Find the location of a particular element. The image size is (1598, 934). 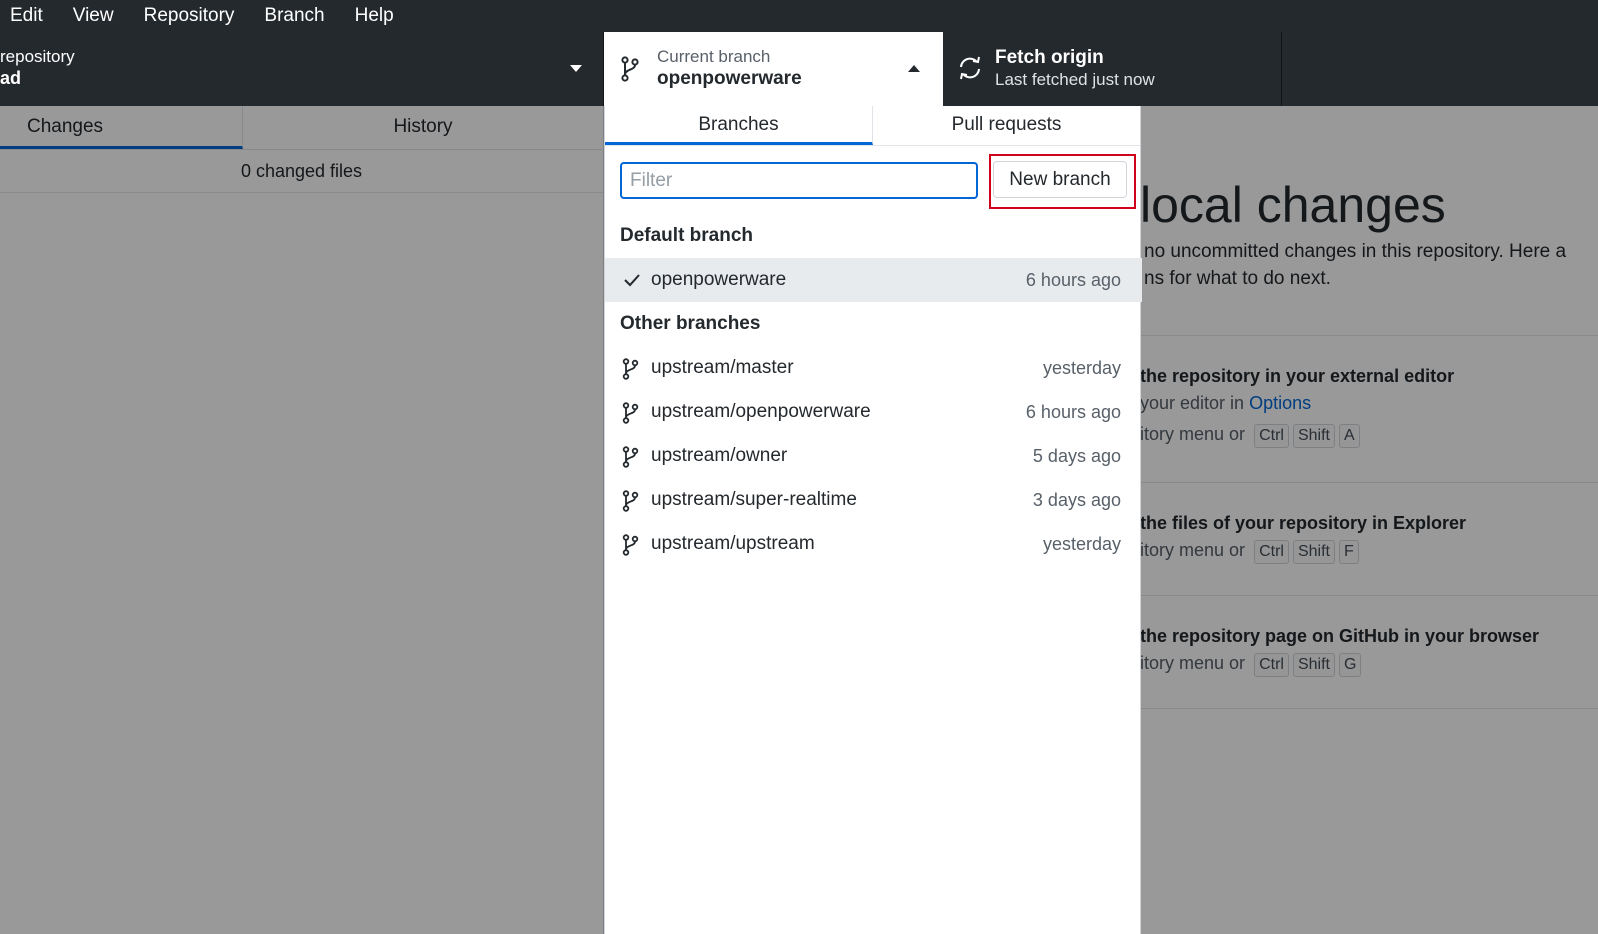

branch-name: upstream/super-realtime is located at coordinates (754, 499).